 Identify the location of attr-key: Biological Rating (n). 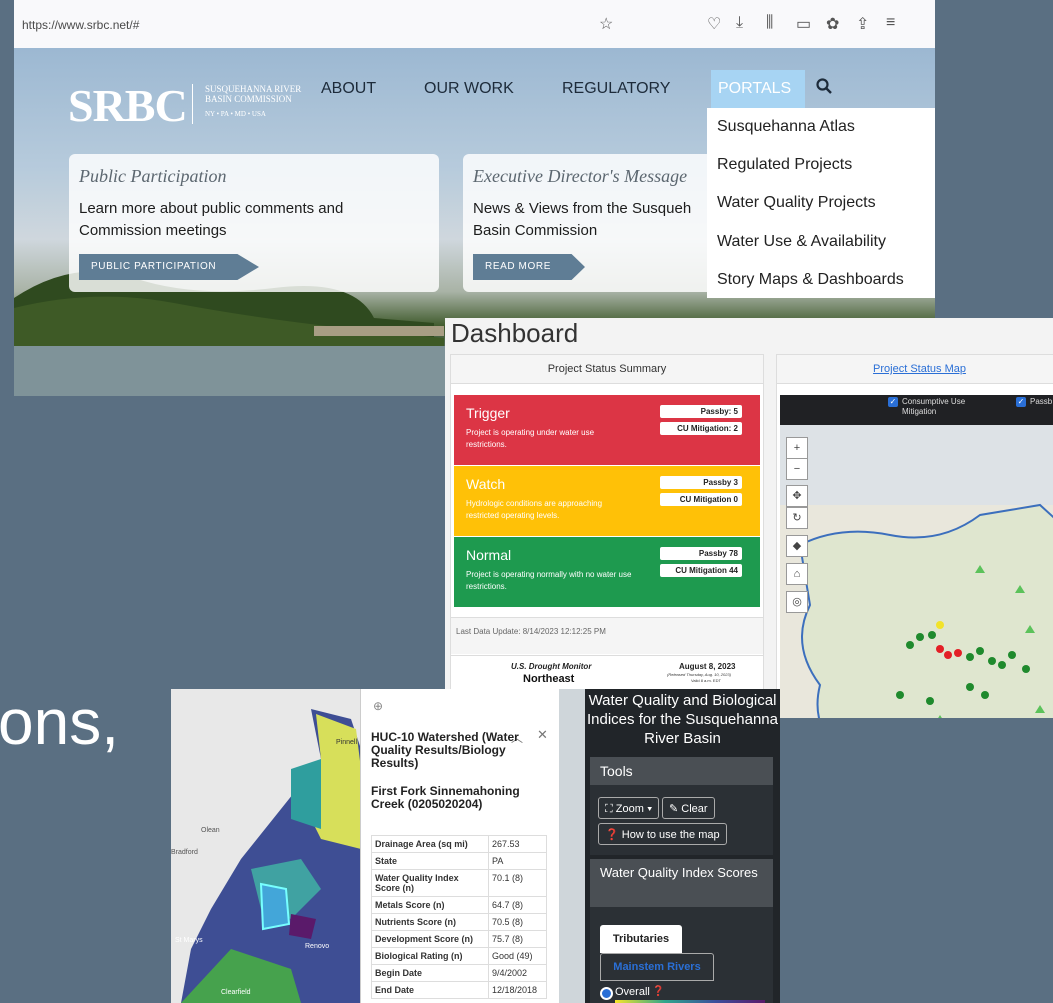
(430, 956).